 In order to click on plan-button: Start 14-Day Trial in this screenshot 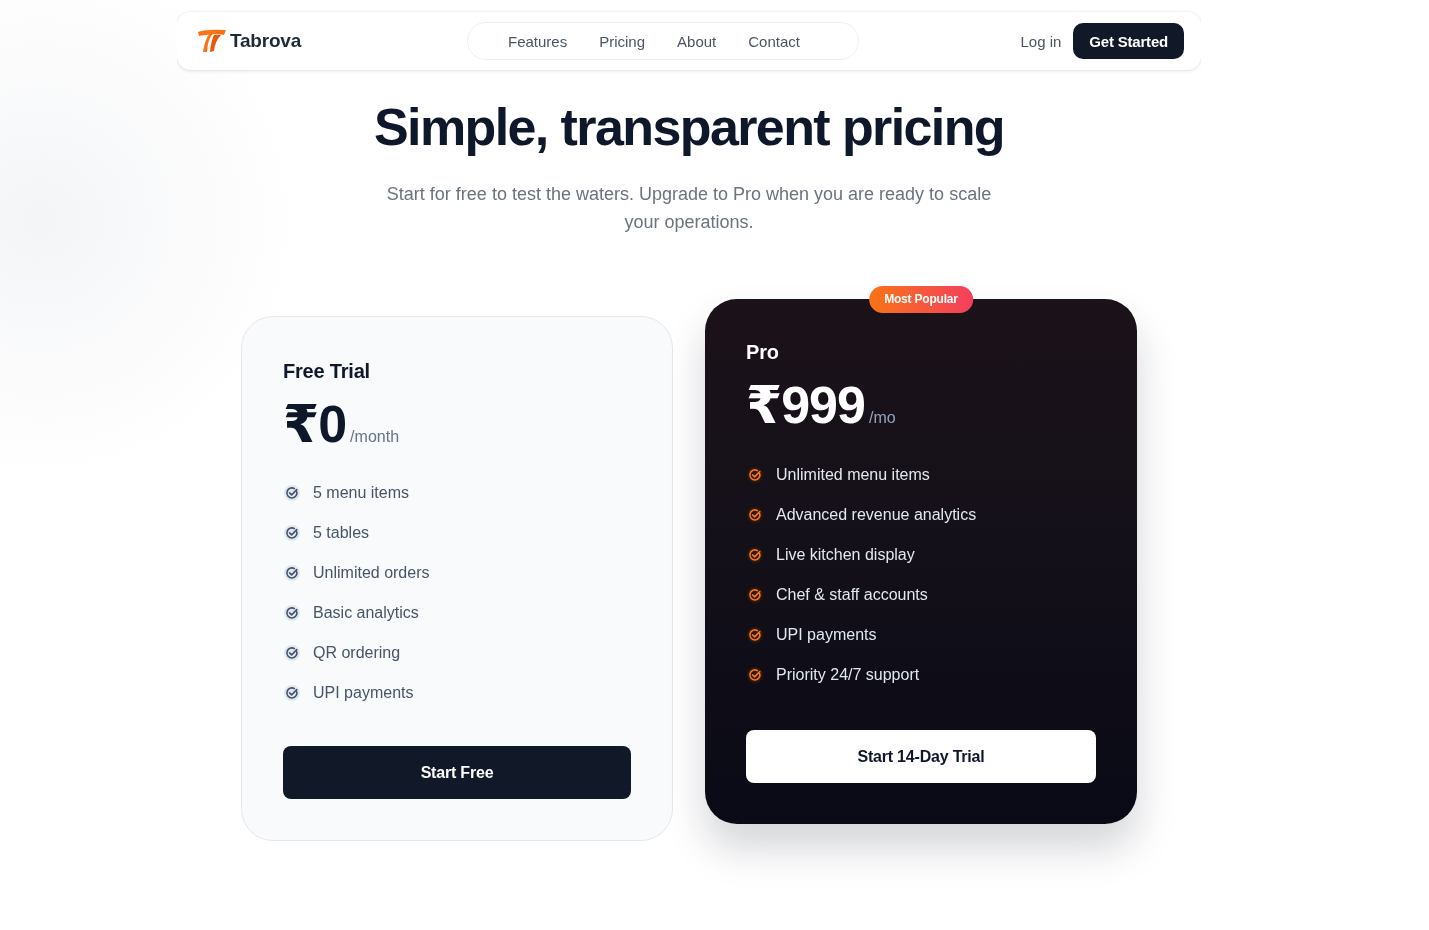, I will do `click(921, 756)`.